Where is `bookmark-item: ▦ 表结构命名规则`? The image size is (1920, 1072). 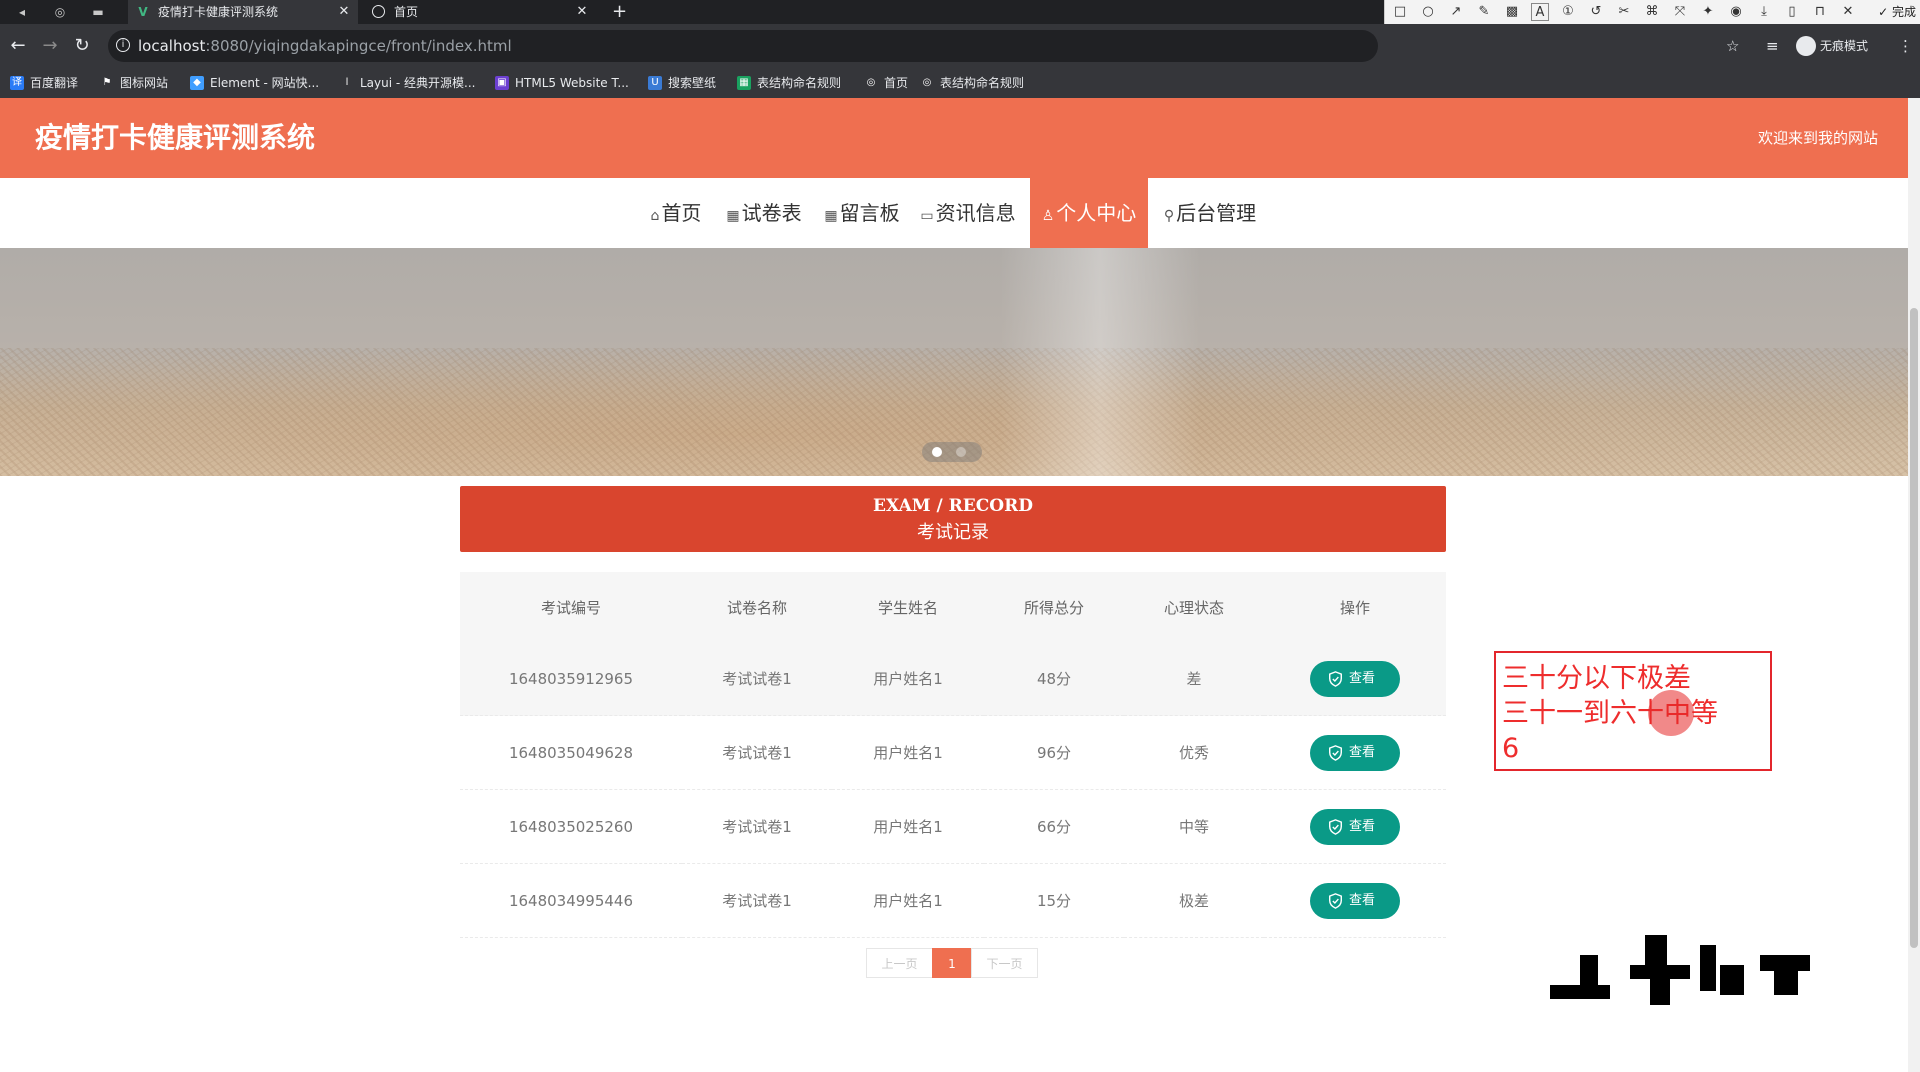
bookmark-item: ▦ 表结构命名规则 is located at coordinates (789, 83).